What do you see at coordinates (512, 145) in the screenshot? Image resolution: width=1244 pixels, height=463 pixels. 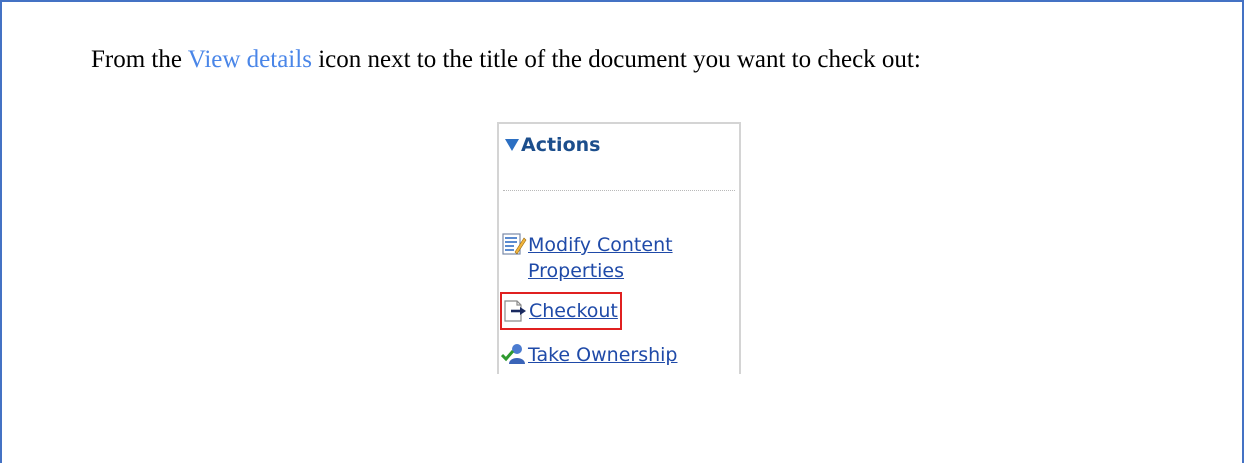 I see `triangle-down-icon` at bounding box center [512, 145].